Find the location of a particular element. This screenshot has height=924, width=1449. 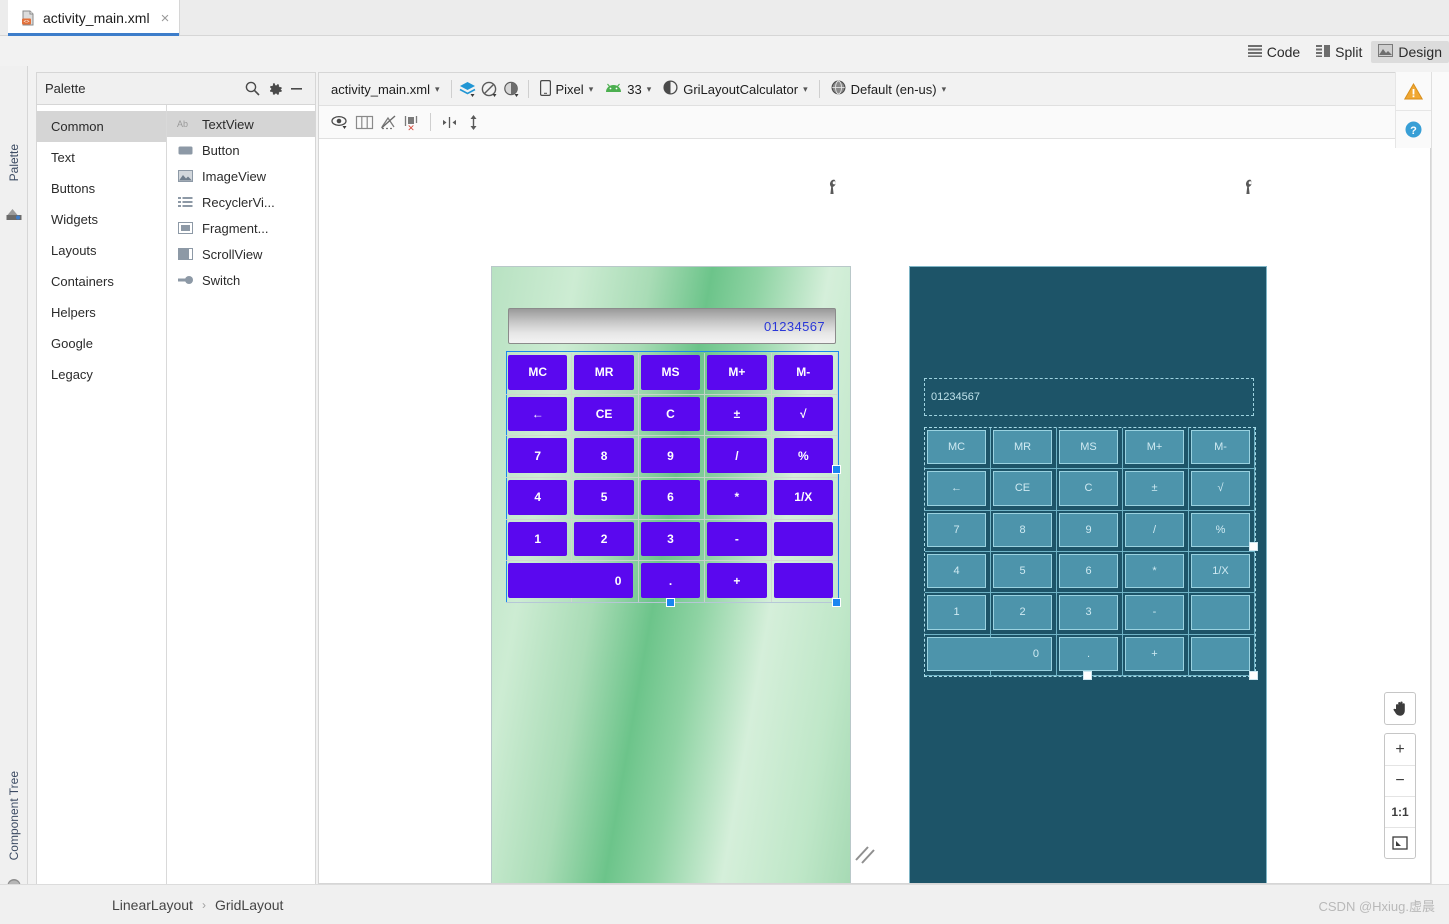

grid-cell: M+ is located at coordinates (1156, 449).